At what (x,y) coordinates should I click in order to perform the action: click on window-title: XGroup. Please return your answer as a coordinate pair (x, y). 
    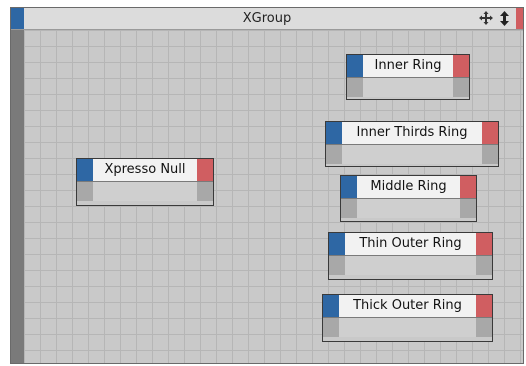
    Looking at the image, I should click on (267, 18).